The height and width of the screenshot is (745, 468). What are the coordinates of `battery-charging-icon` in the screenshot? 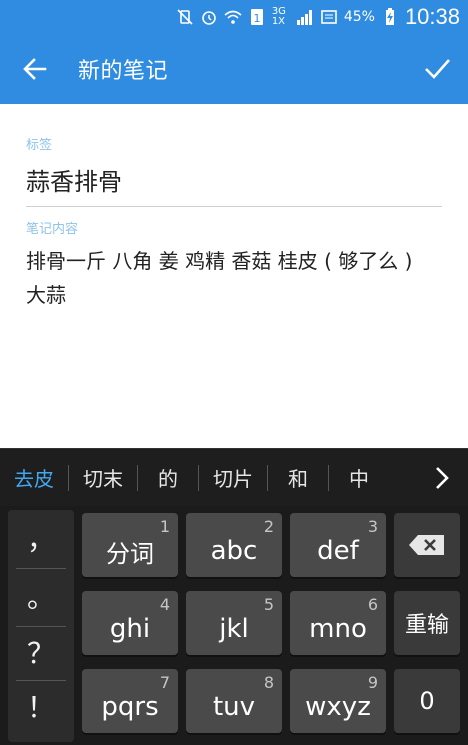 It's located at (389, 16).